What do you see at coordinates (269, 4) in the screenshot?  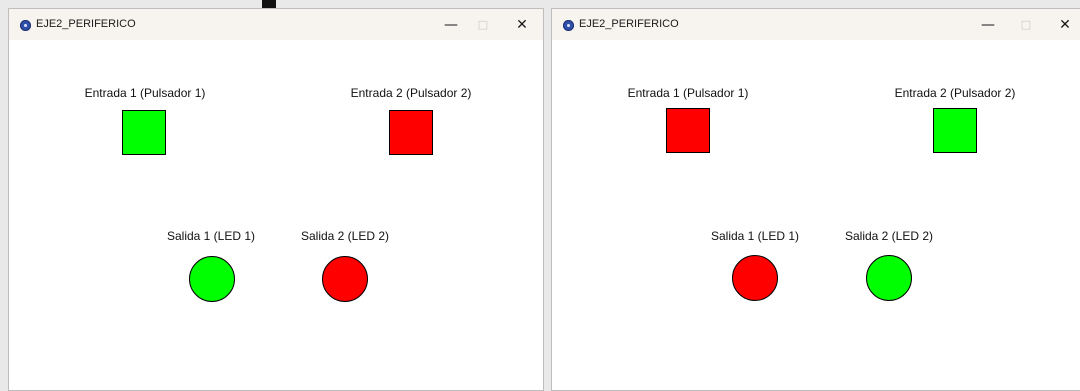 I see `background-window-fragment` at bounding box center [269, 4].